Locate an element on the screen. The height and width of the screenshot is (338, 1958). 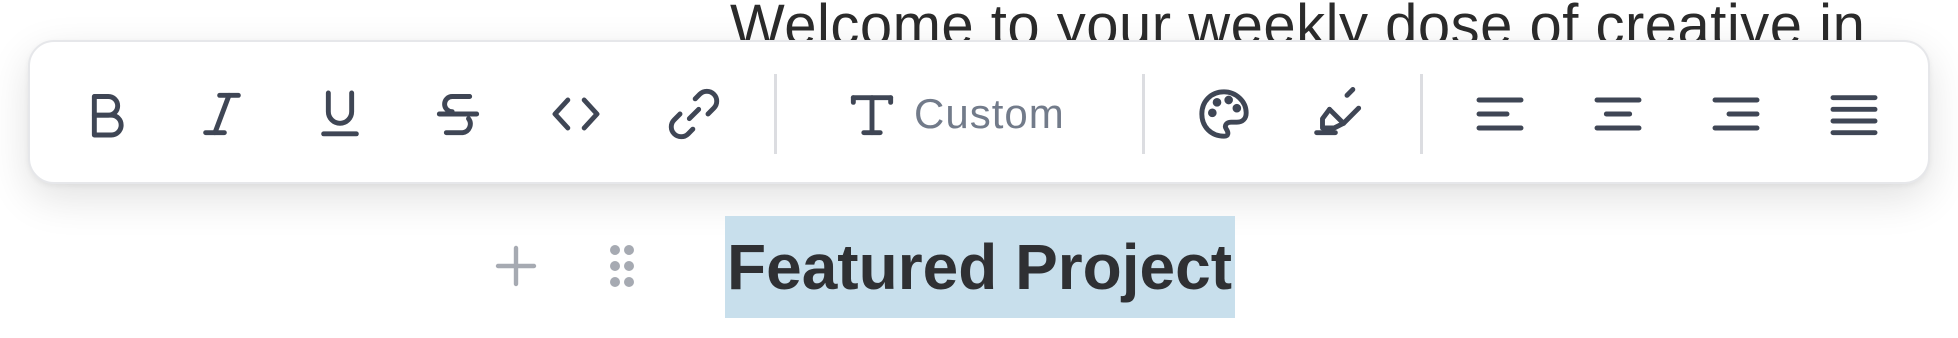
align-left-button is located at coordinates (1500, 114).